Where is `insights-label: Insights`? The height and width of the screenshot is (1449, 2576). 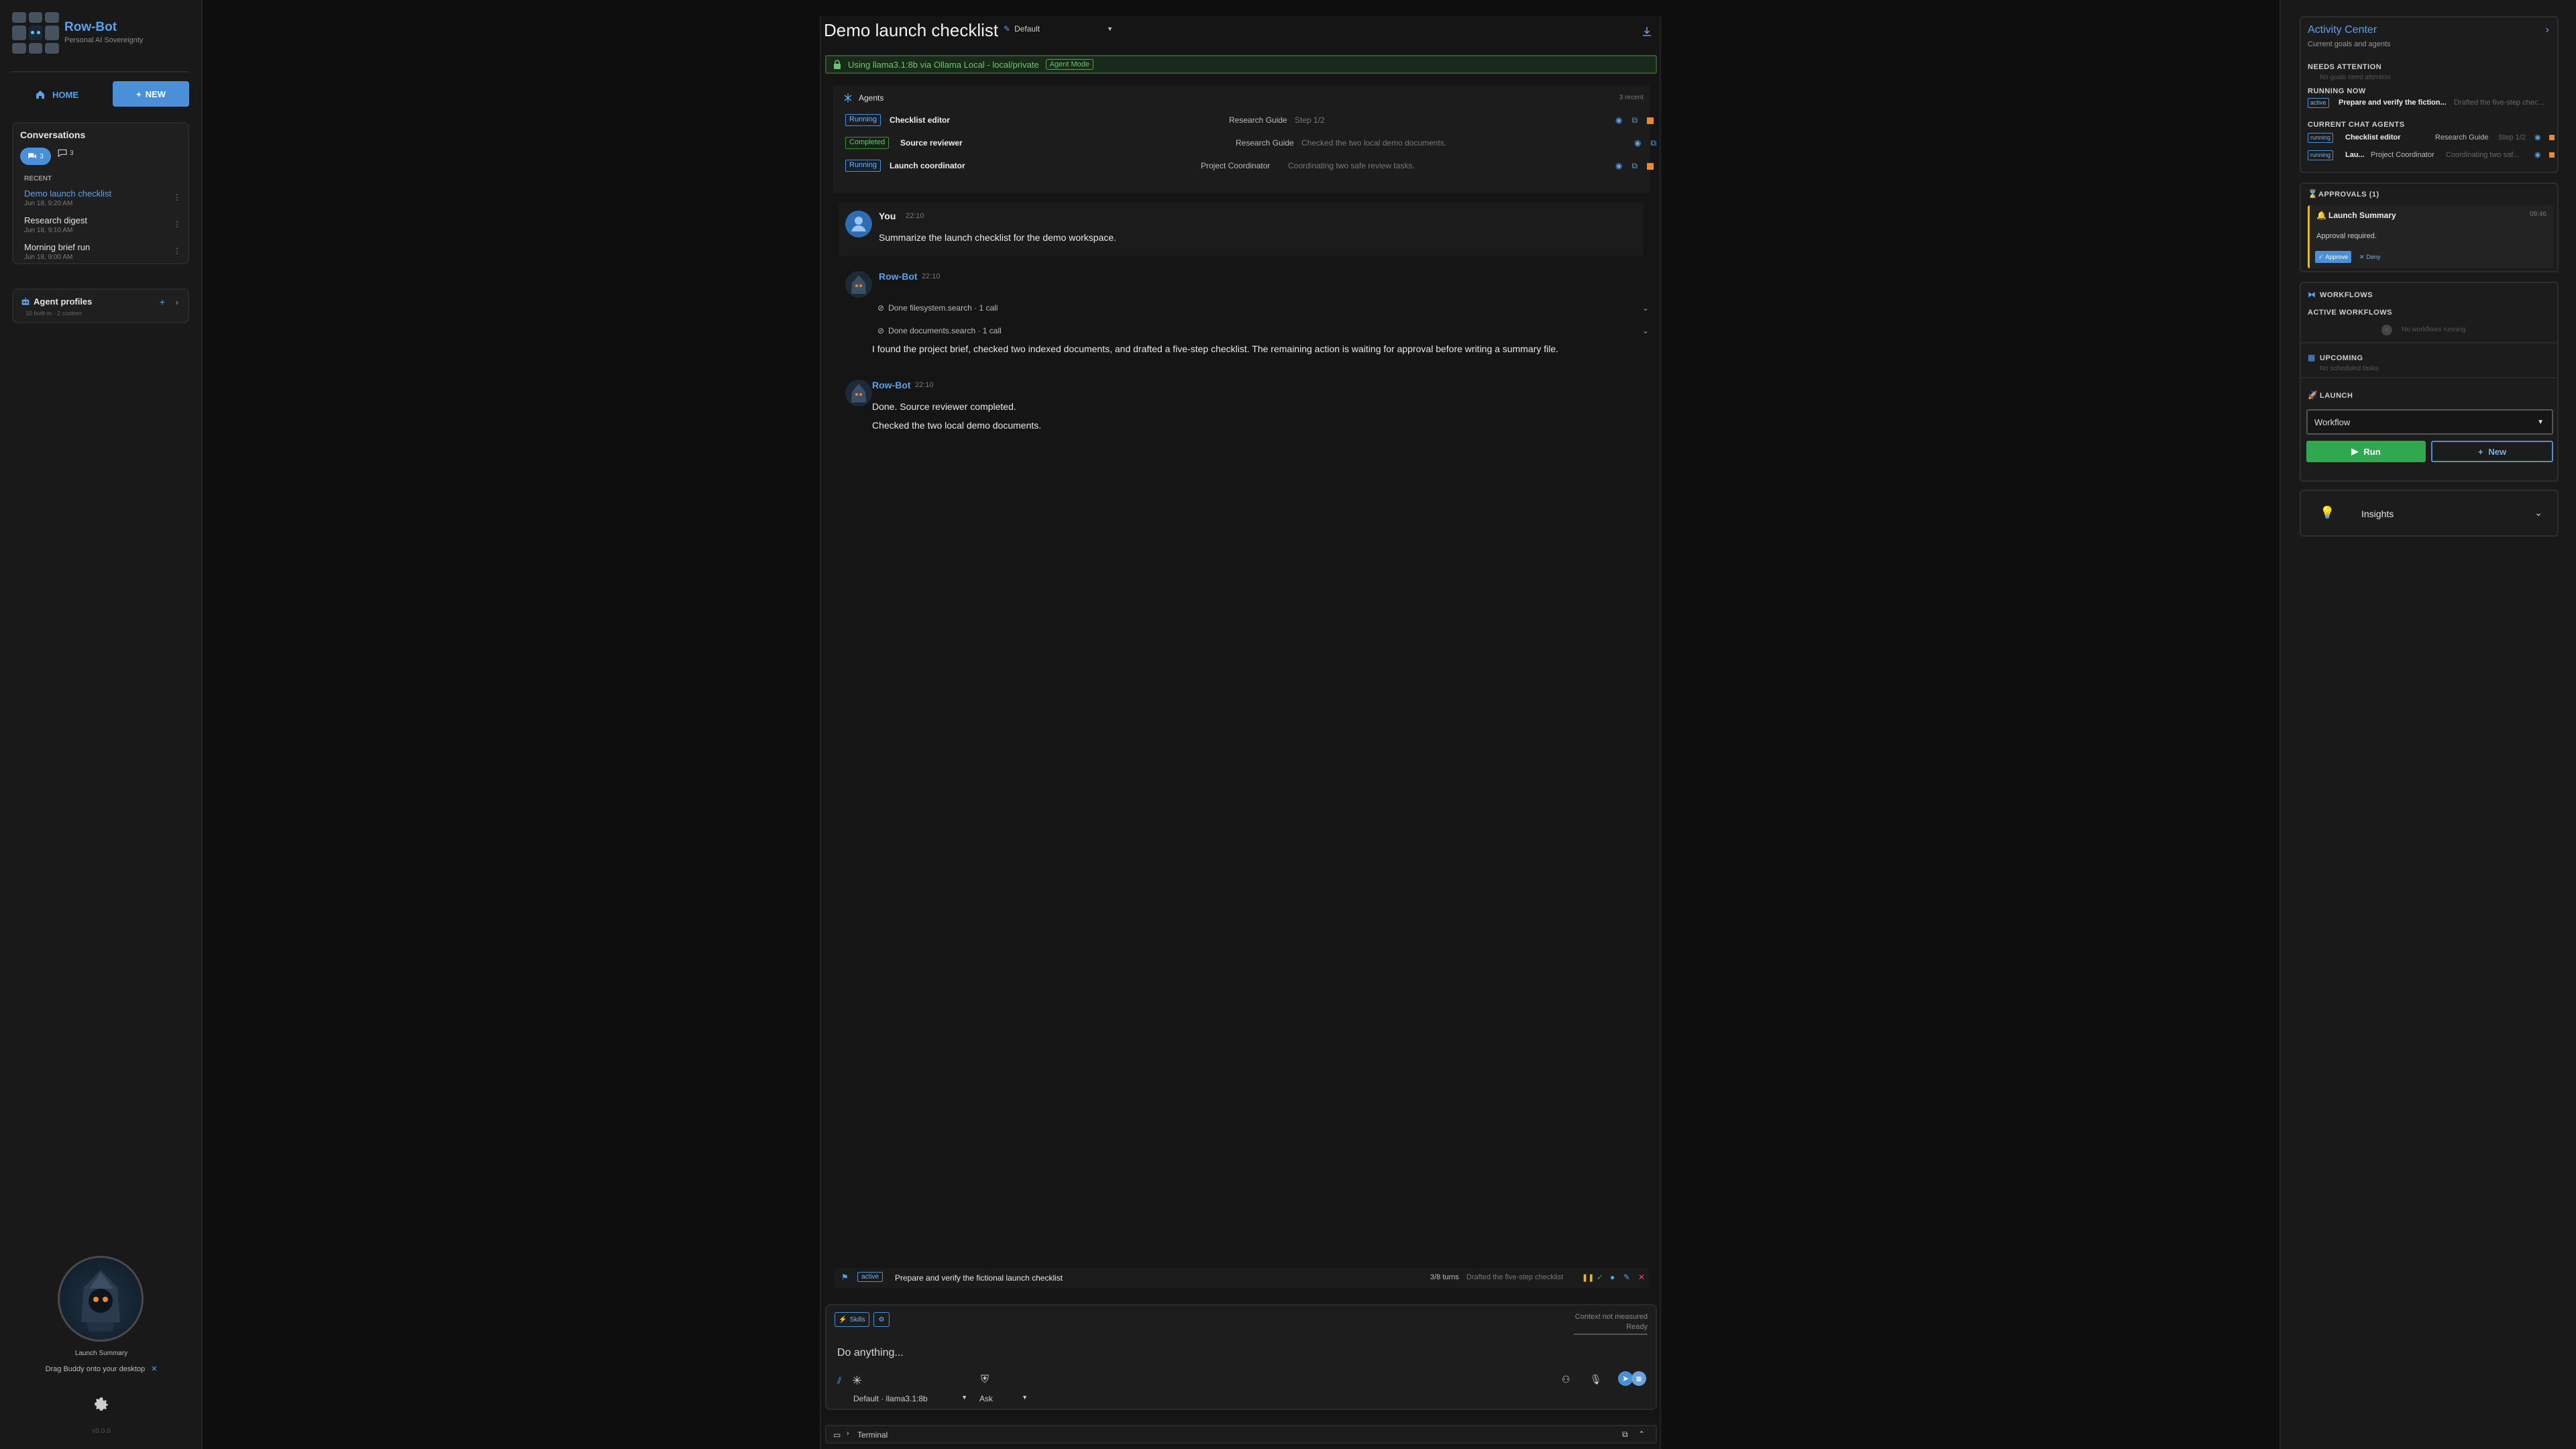 insights-label: Insights is located at coordinates (2377, 513).